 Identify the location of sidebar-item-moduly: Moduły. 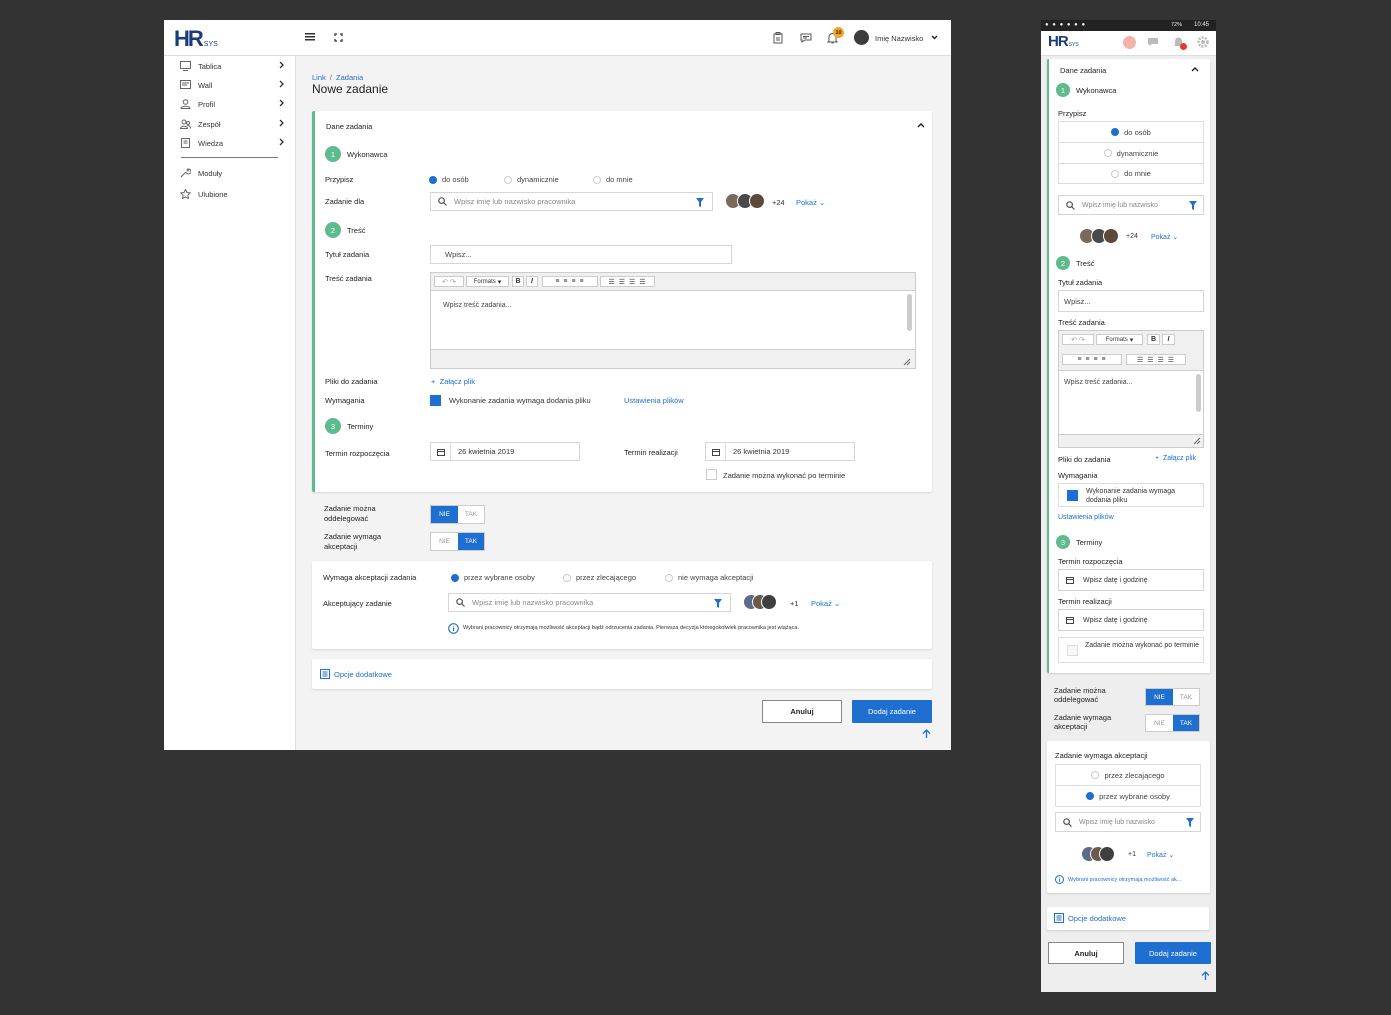
(230, 173).